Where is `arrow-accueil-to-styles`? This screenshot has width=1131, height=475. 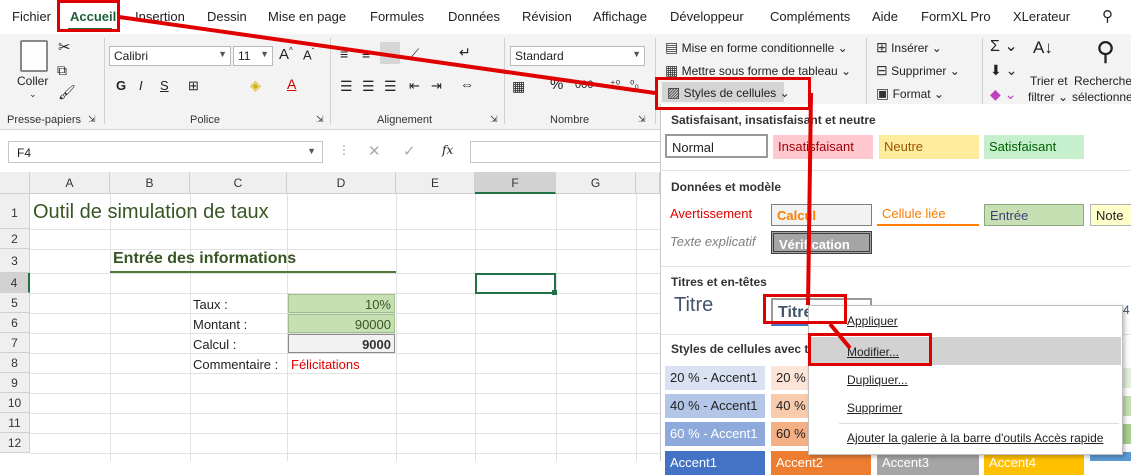 arrow-accueil-to-styles is located at coordinates (387, 55).